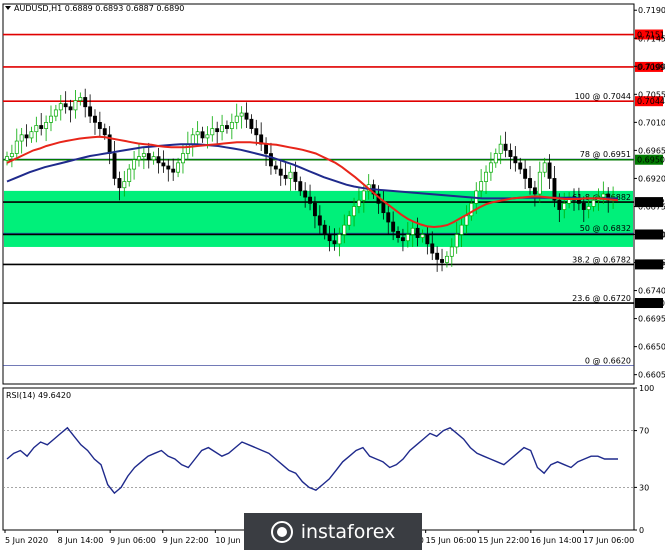 The image size is (665, 554). I want to click on instaforex-logo-icon, so click(281, 531).